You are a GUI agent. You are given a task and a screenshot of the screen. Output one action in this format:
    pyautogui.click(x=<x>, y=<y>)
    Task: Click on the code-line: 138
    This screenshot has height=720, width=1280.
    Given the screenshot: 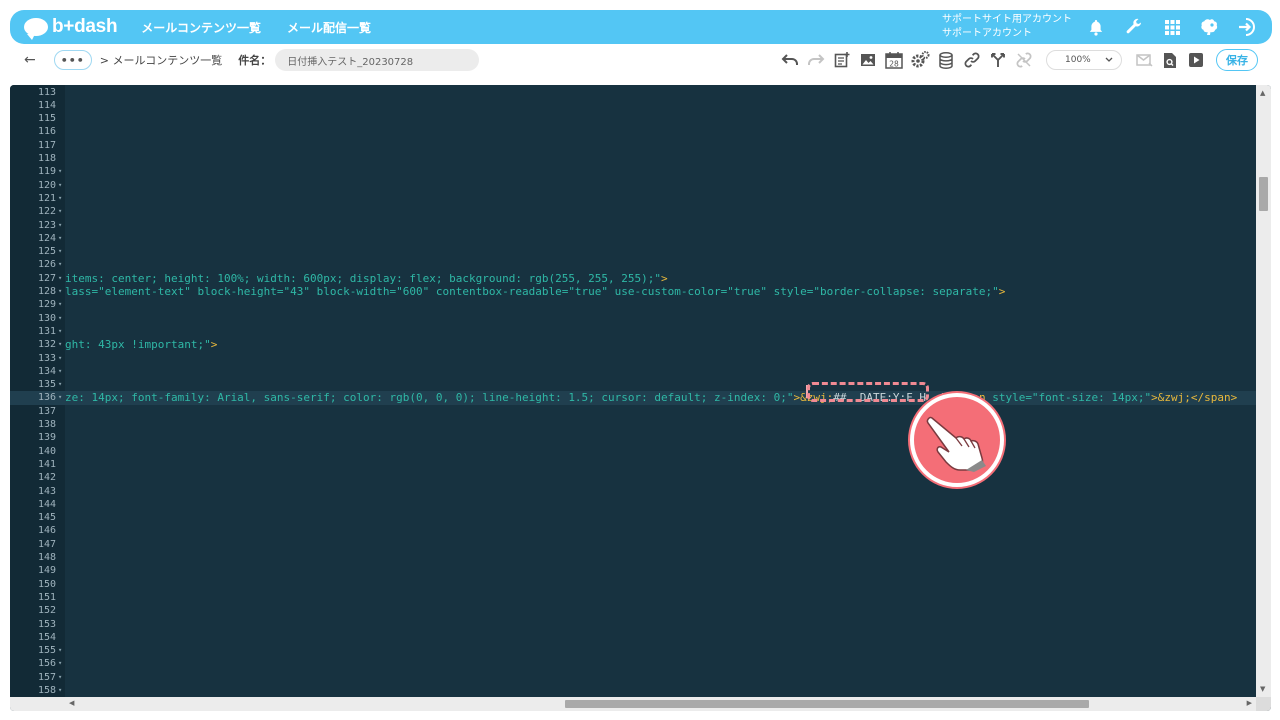 What is the action you would take?
    pyautogui.click(x=633, y=424)
    